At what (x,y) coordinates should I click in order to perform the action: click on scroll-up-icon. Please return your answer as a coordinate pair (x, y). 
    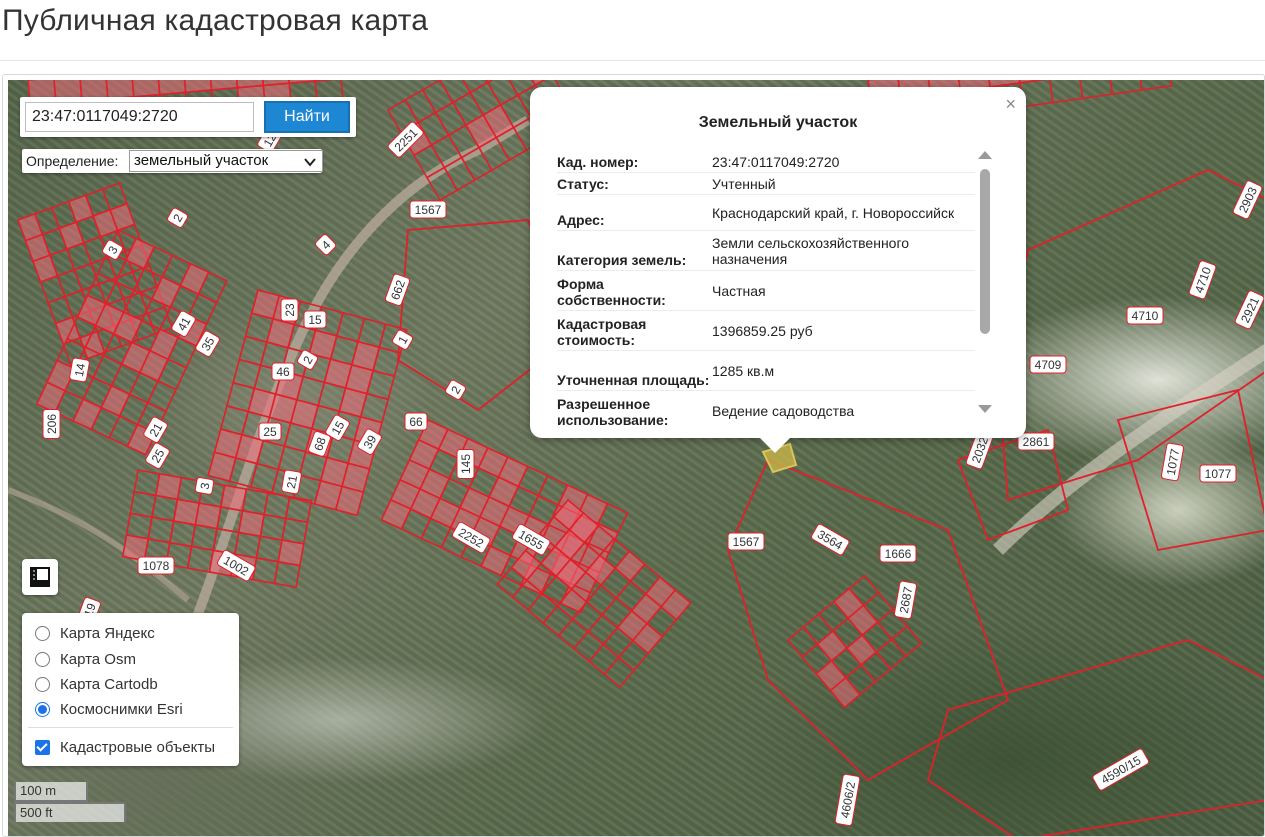
    Looking at the image, I should click on (985, 155).